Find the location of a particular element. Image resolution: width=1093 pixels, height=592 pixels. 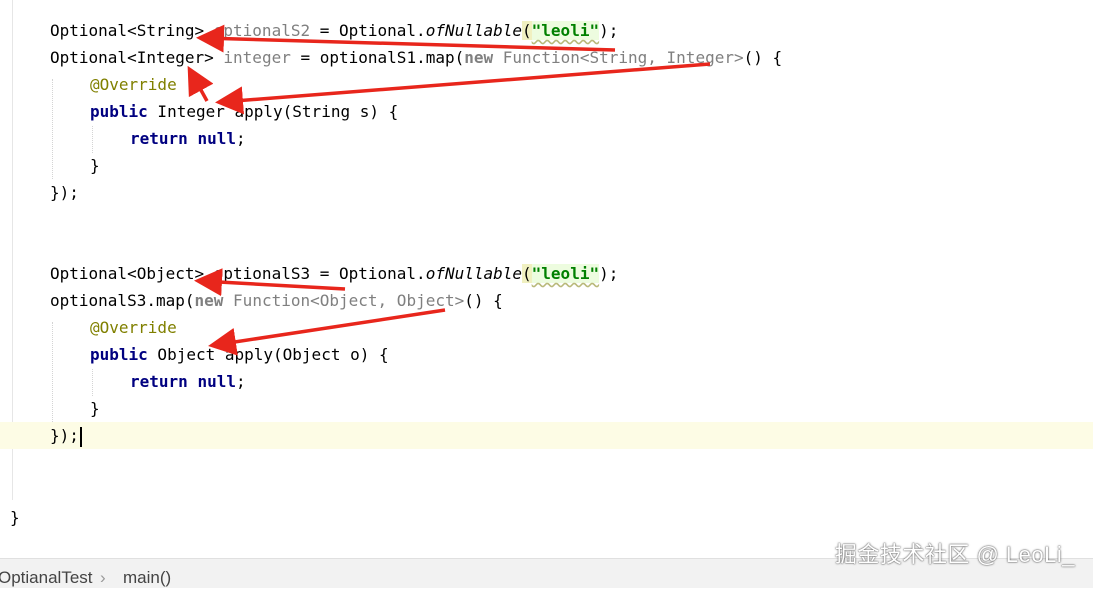

chevron-right-icon: › is located at coordinates (103, 577).